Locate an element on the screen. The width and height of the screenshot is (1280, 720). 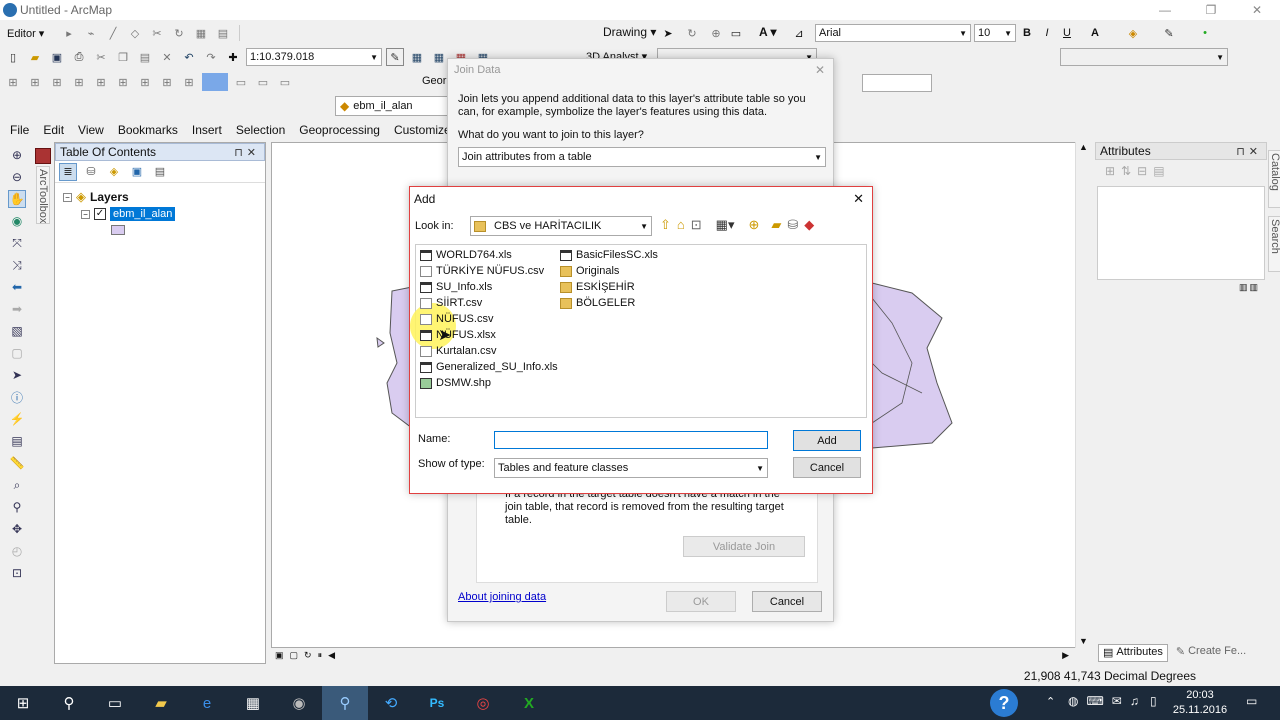
edge-icon: e is located at coordinates (207, 703).